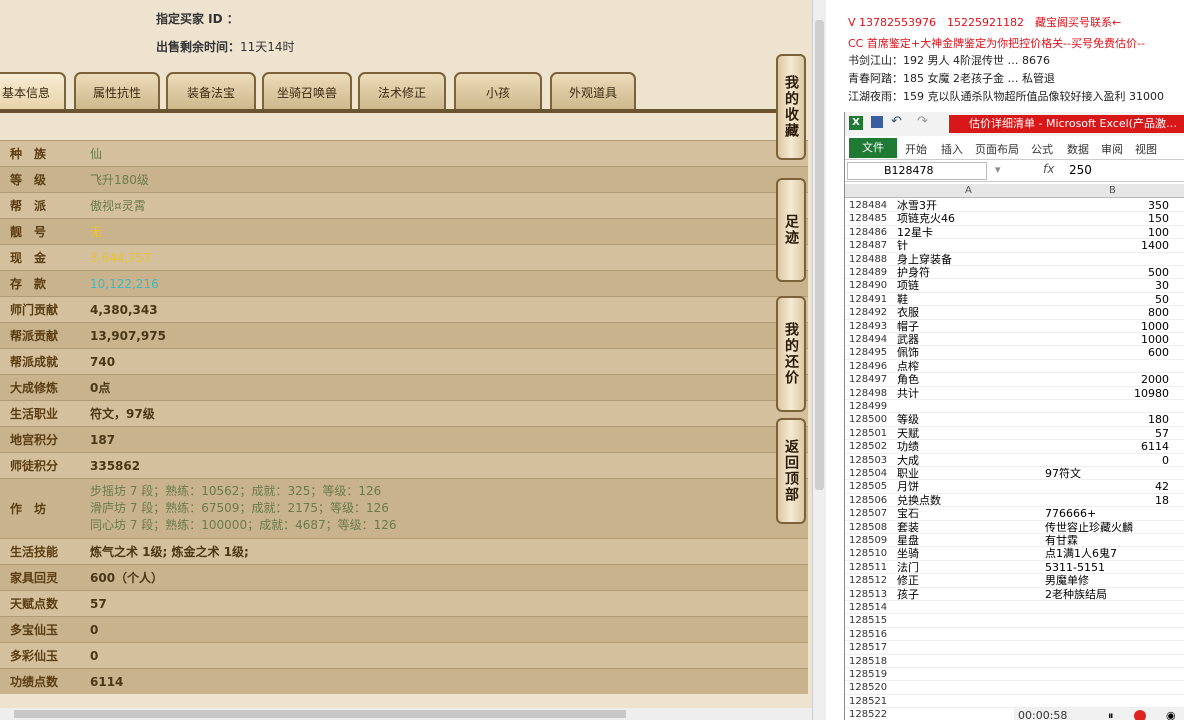 The height and width of the screenshot is (720, 1184). What do you see at coordinates (1158, 272) in the screenshot?
I see `cell-b: 500` at bounding box center [1158, 272].